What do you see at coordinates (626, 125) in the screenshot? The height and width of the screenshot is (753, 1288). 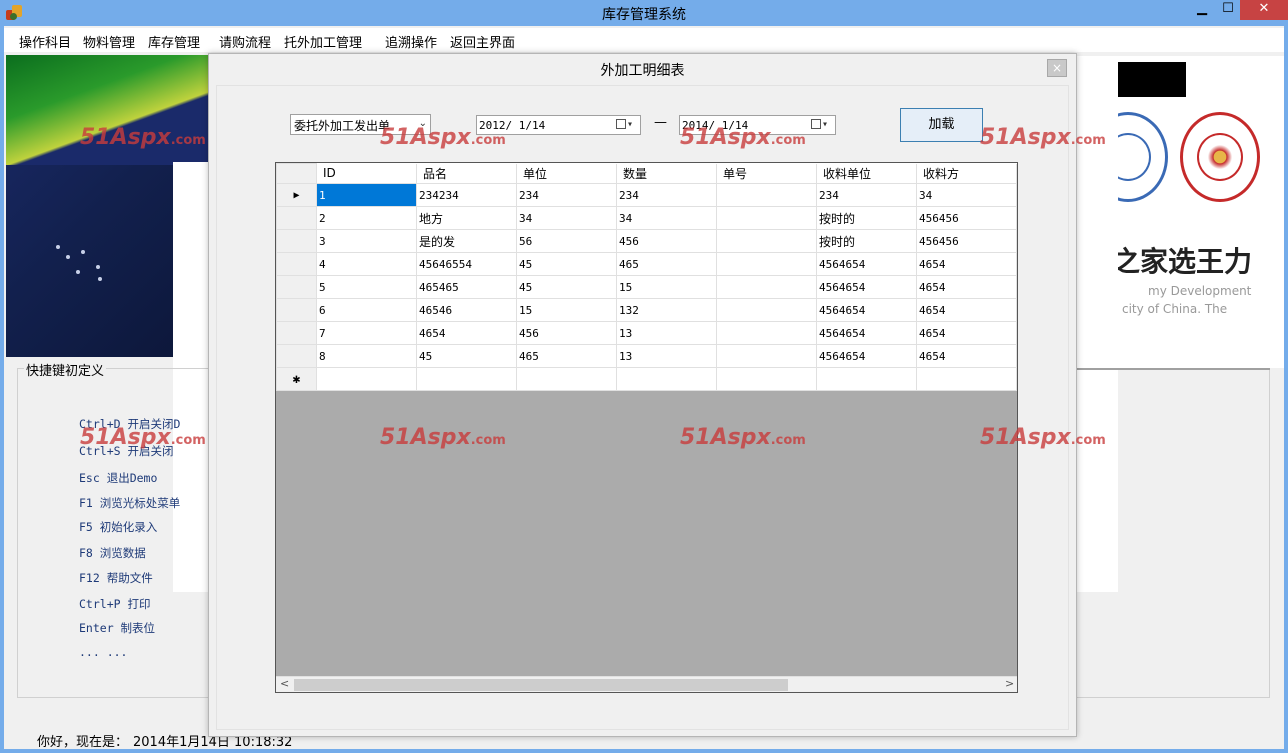 I see `calendar-icon: ▾` at bounding box center [626, 125].